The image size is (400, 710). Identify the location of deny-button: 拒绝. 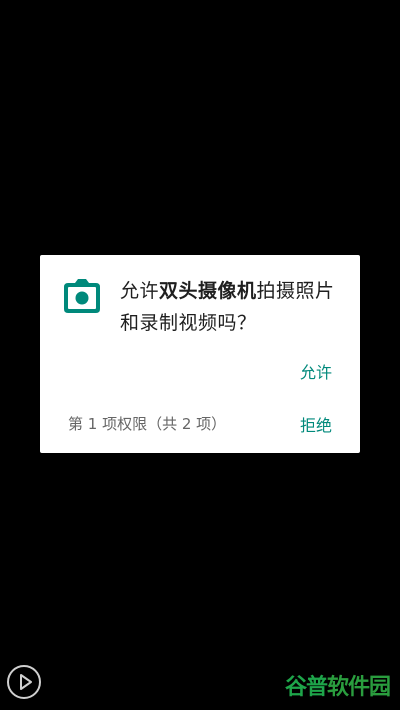
(316, 424).